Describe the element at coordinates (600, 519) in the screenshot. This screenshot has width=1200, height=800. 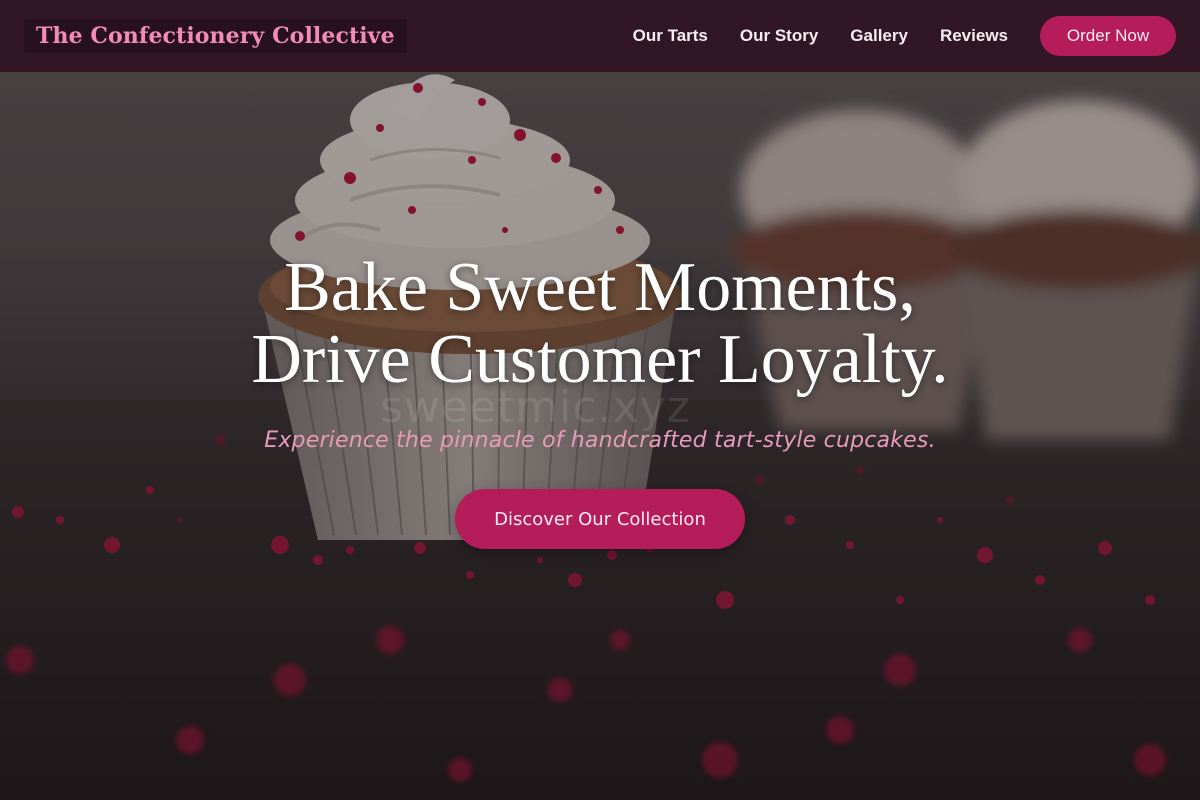
I see `discover-collection-button: Discover Our Collection` at that location.